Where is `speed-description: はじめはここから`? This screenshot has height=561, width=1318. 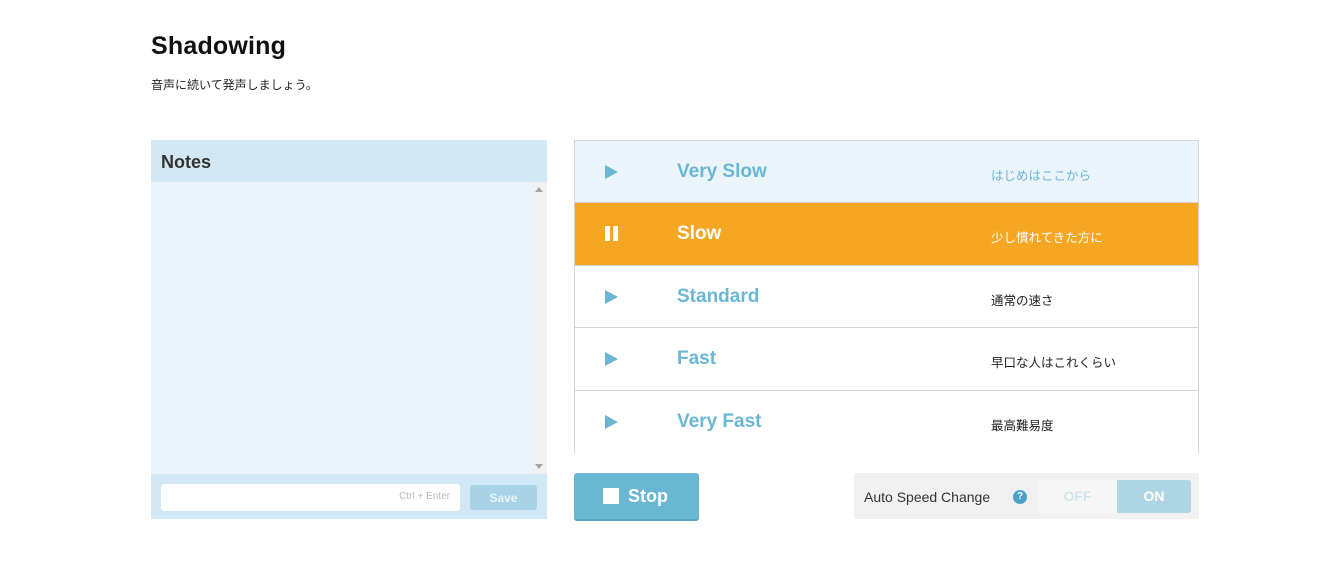 speed-description: はじめはここから is located at coordinates (1041, 176).